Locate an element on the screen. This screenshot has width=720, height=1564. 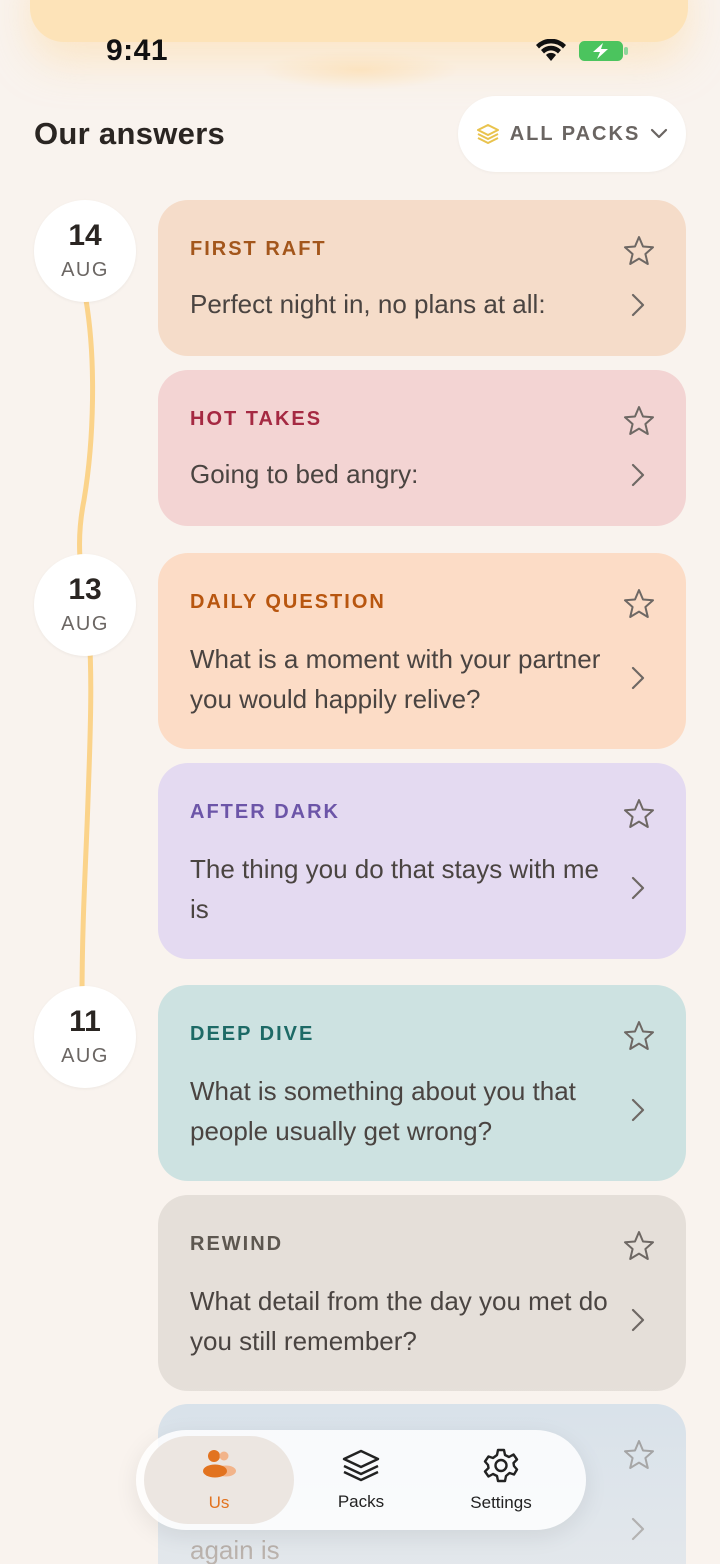
date-badge: 13 AUG is located at coordinates (85, 605).